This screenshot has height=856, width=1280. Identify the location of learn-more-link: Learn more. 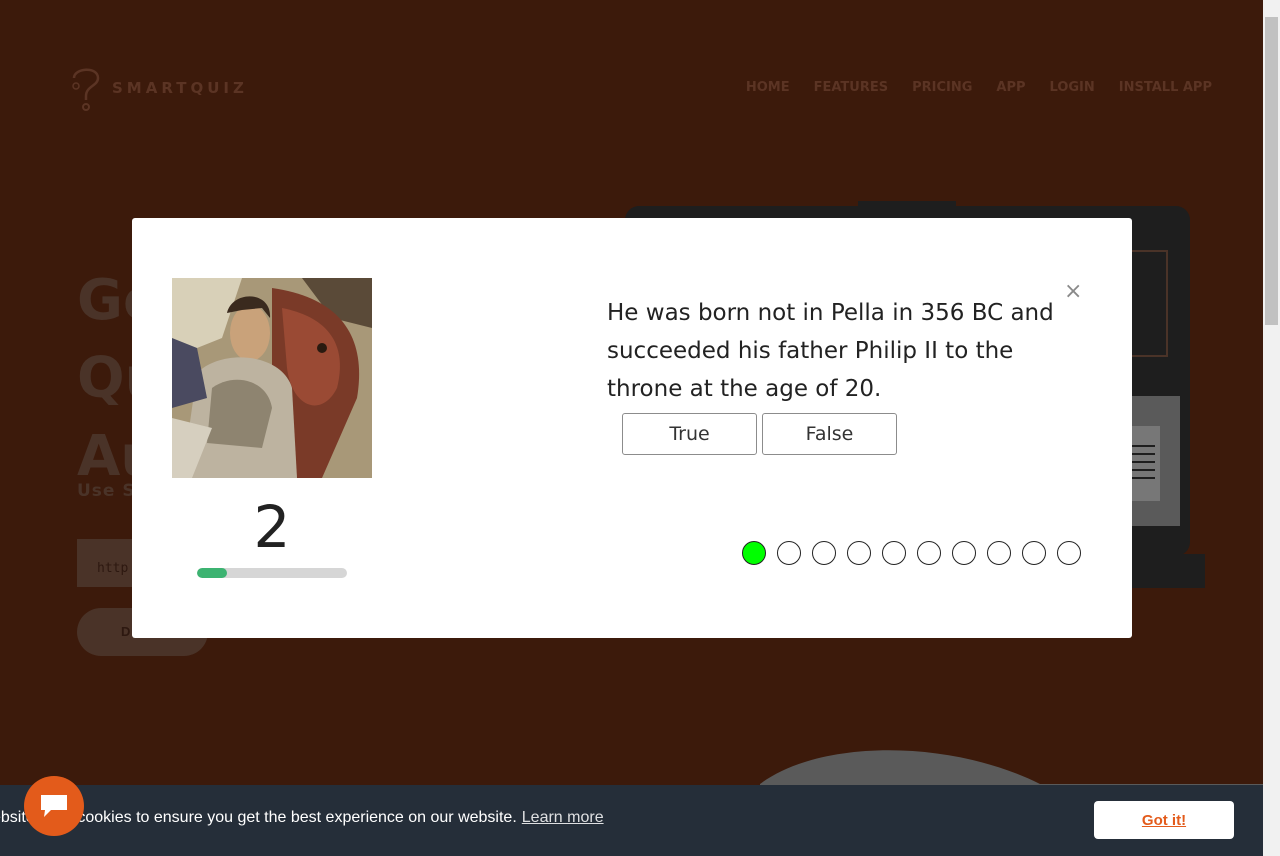
(563, 817).